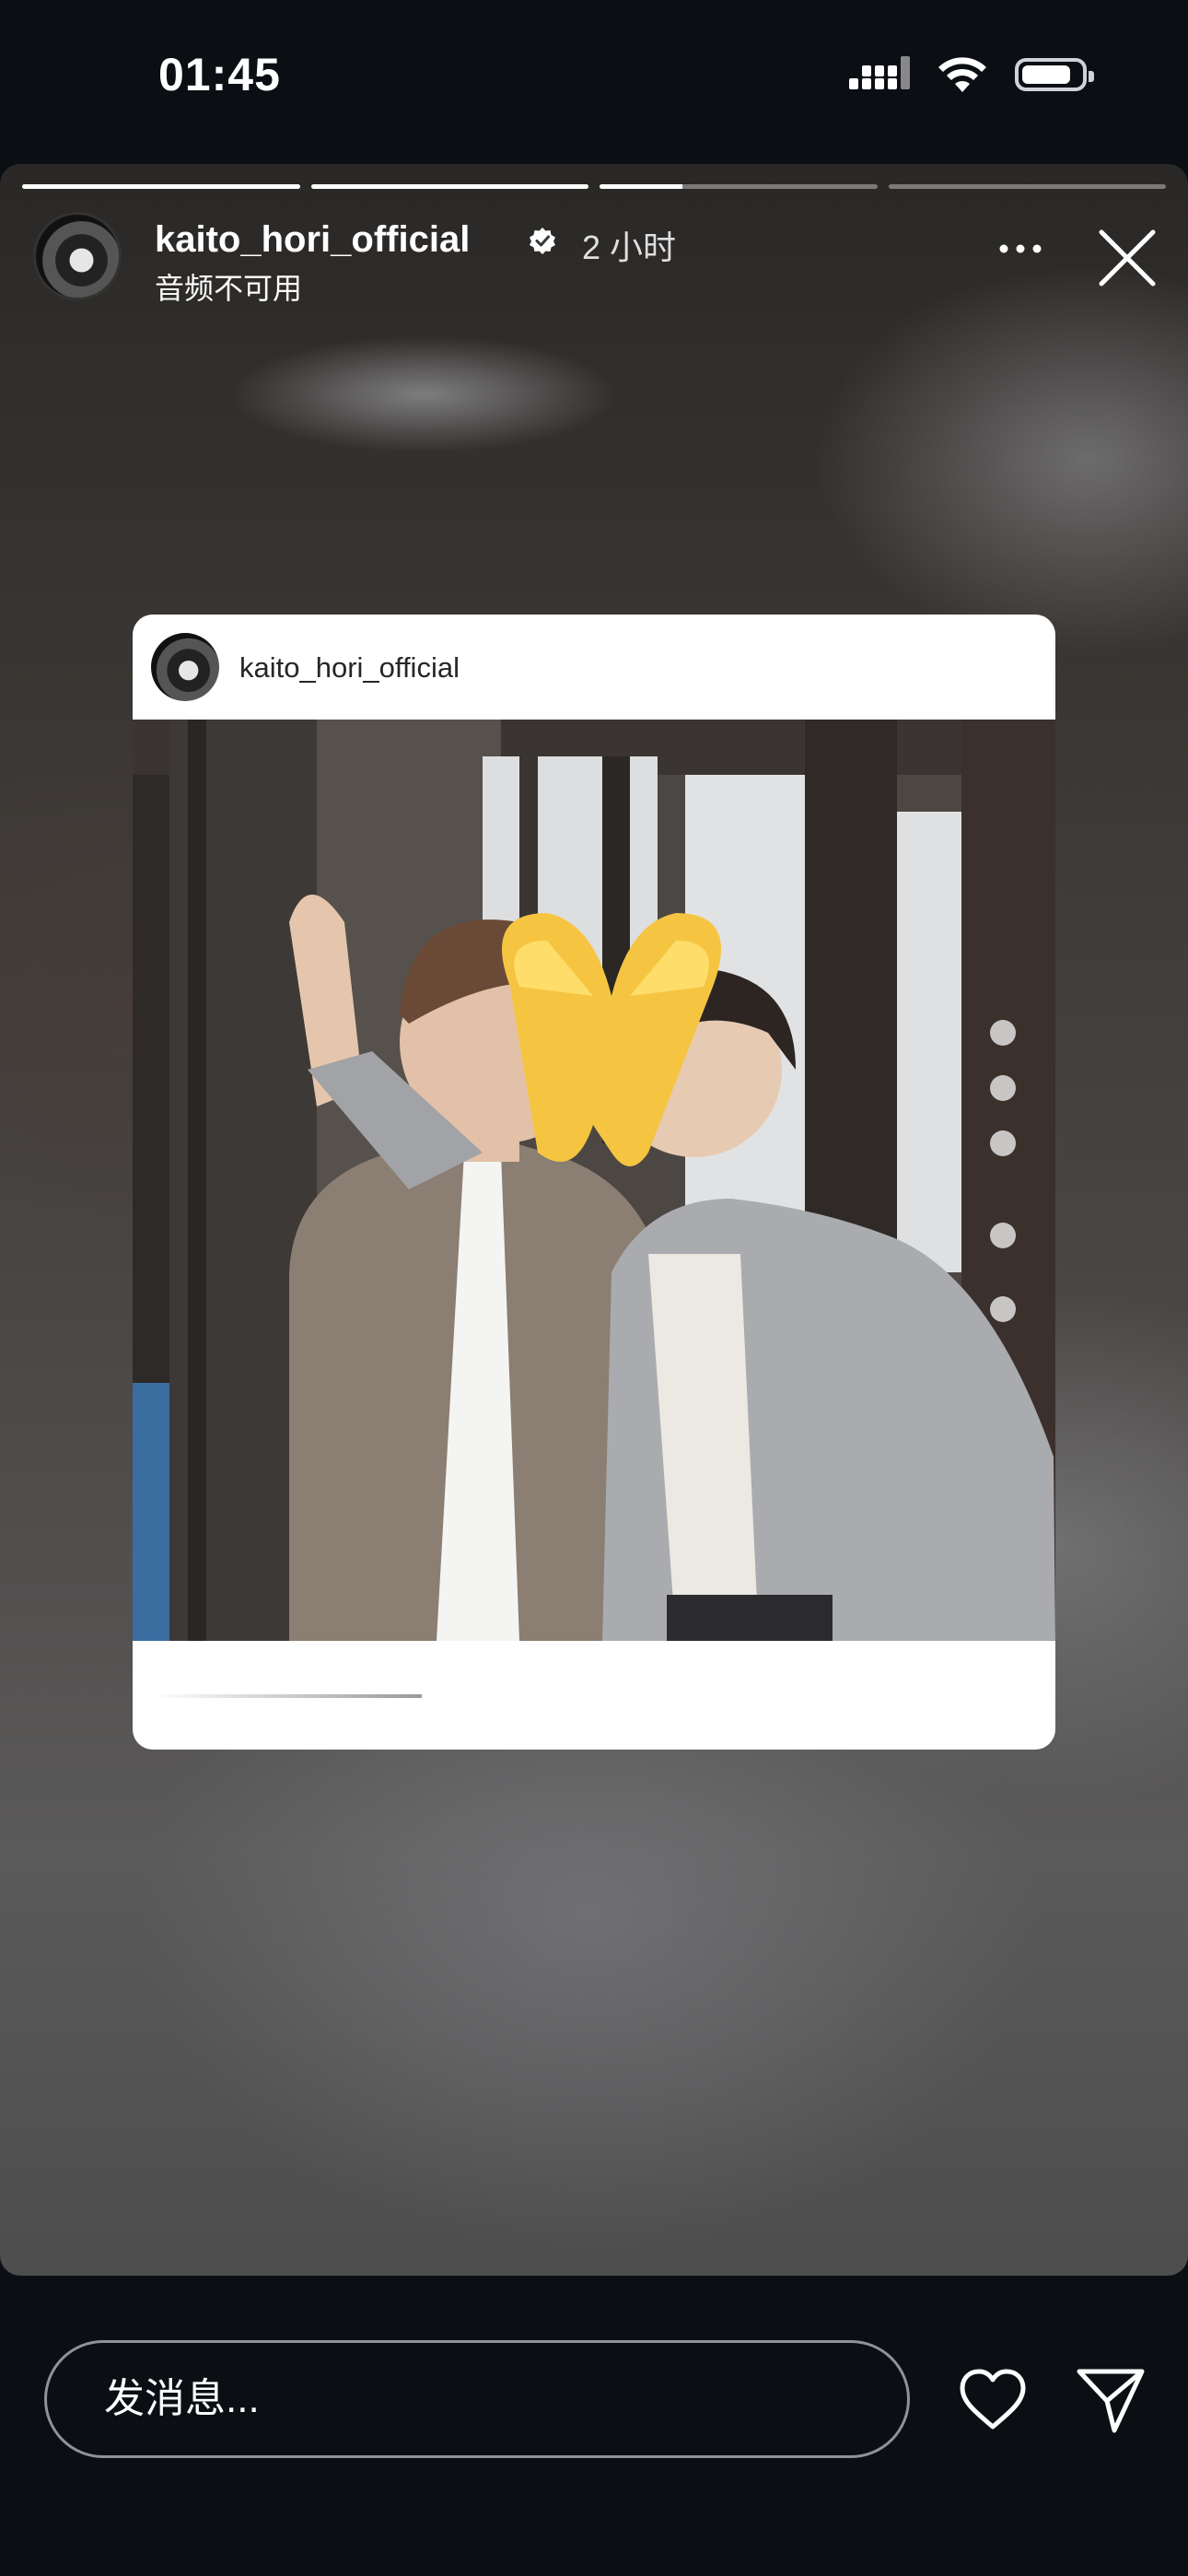 This screenshot has width=1188, height=2576. I want to click on avatar, so click(77, 256).